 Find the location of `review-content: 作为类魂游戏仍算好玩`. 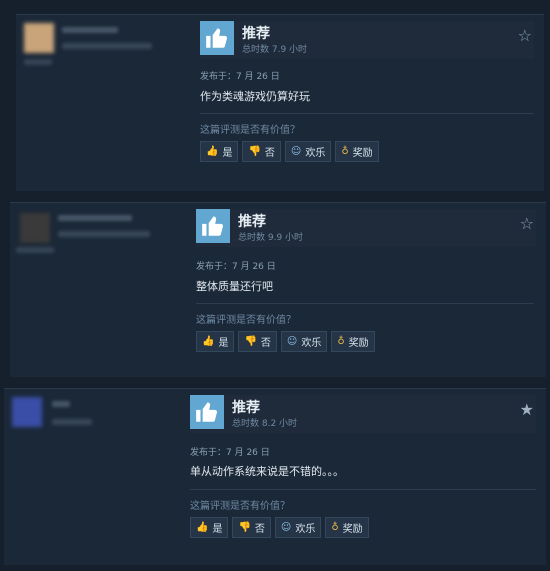

review-content: 作为类魂游戏仍算好玩 is located at coordinates (255, 96).